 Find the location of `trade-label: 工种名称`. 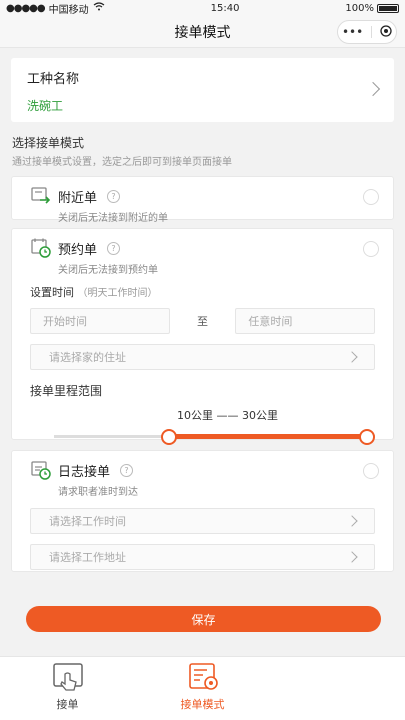

trade-label: 工种名称 is located at coordinates (53, 79).